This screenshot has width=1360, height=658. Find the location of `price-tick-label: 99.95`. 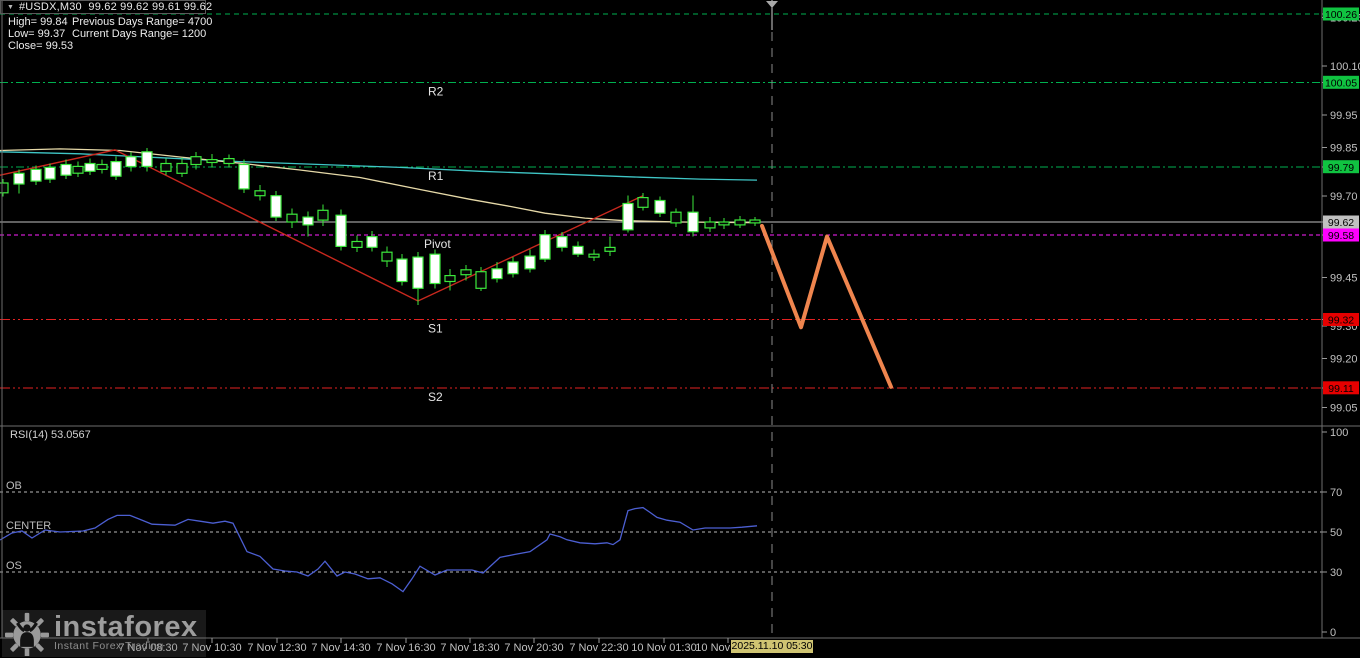

price-tick-label: 99.95 is located at coordinates (1344, 116).